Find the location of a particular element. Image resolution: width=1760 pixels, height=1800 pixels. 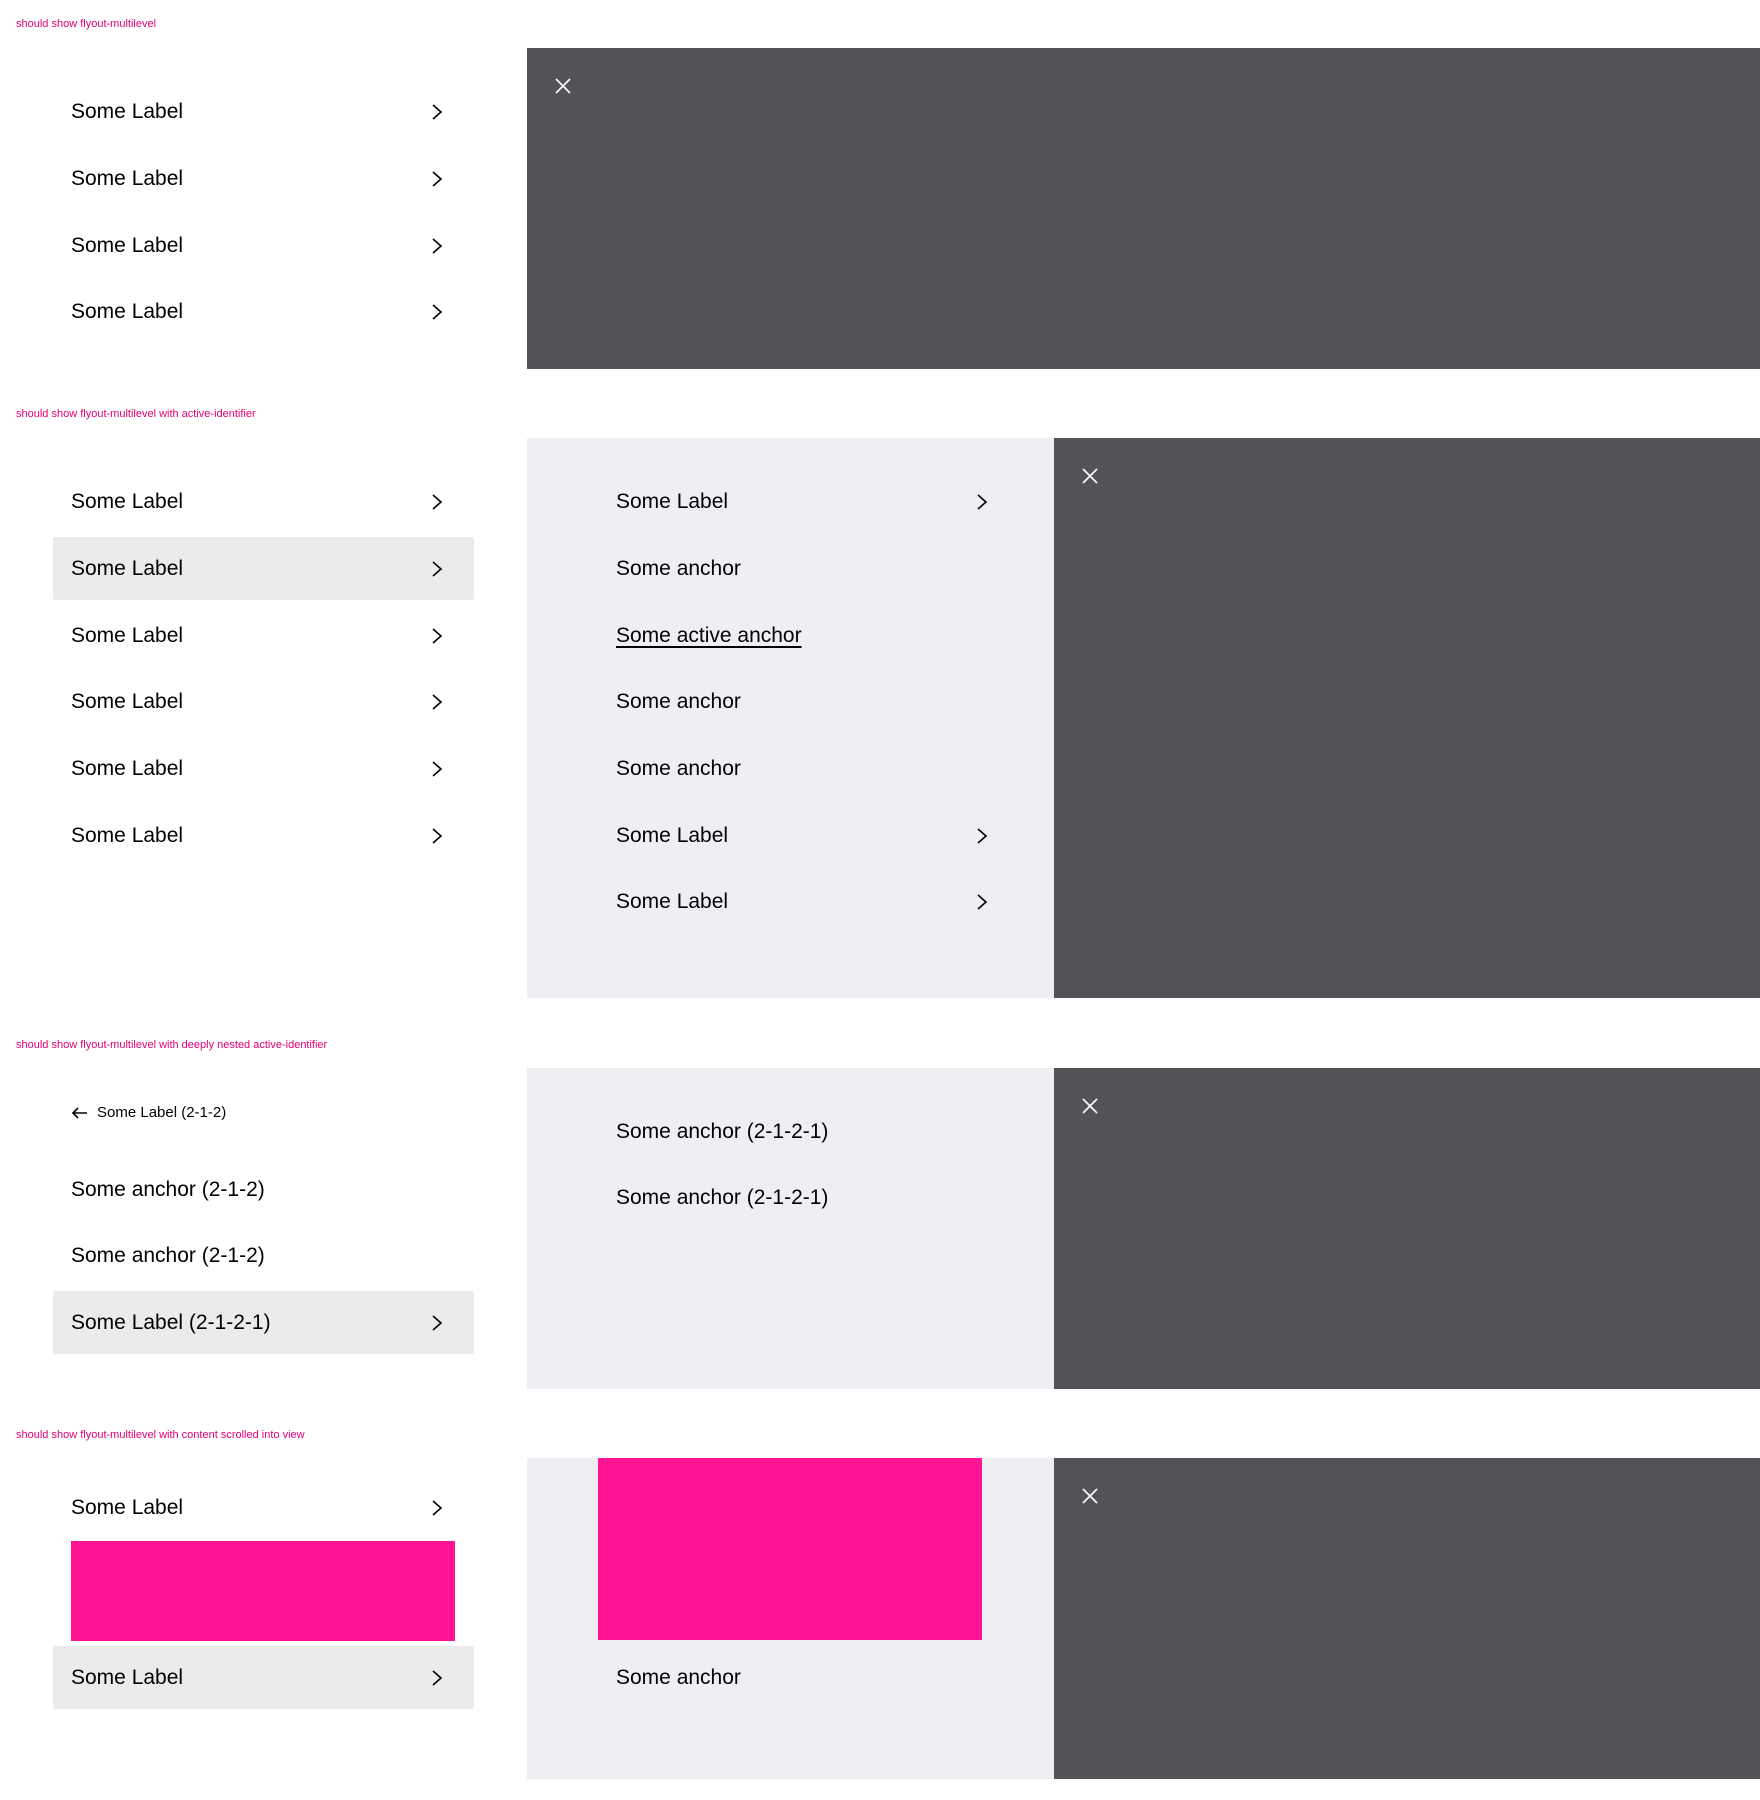

back-button: Some Label (2-1-2) is located at coordinates (148, 1112).